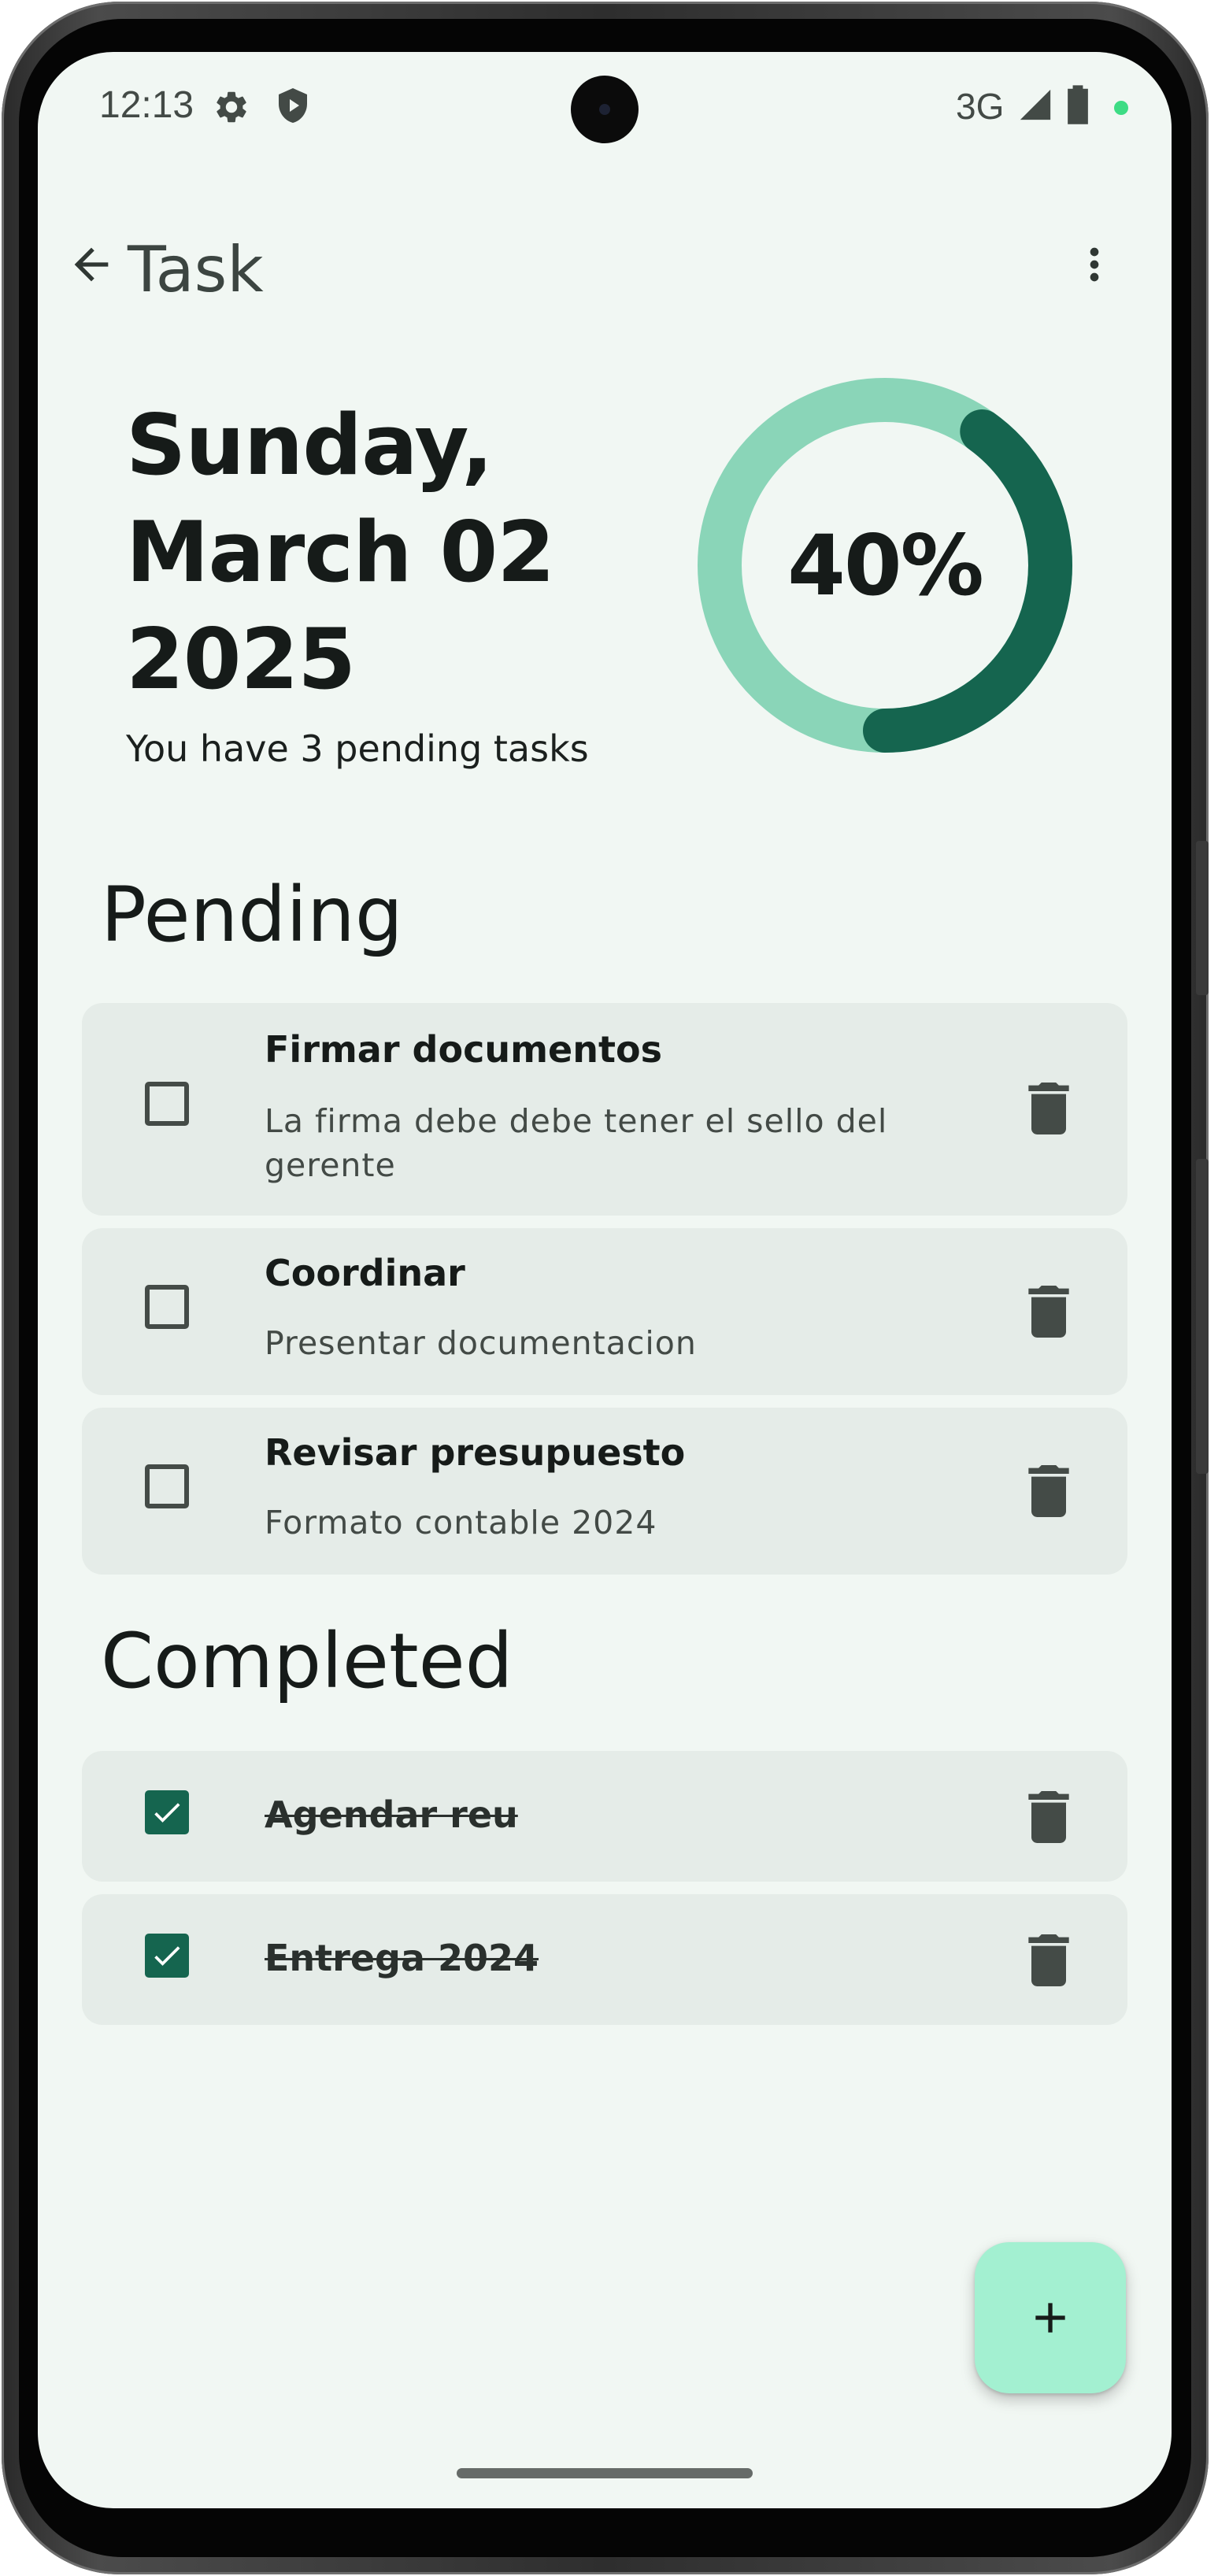  I want to click on arrow-back-icon, so click(91, 264).